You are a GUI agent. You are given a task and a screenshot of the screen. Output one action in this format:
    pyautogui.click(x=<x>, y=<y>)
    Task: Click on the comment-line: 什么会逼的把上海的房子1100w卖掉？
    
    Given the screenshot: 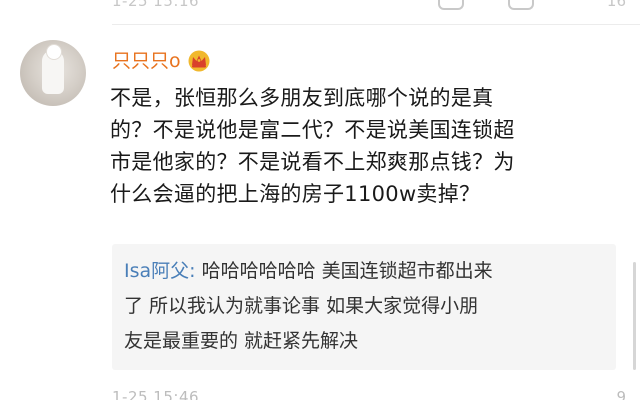 What is the action you would take?
    pyautogui.click(x=295, y=194)
    